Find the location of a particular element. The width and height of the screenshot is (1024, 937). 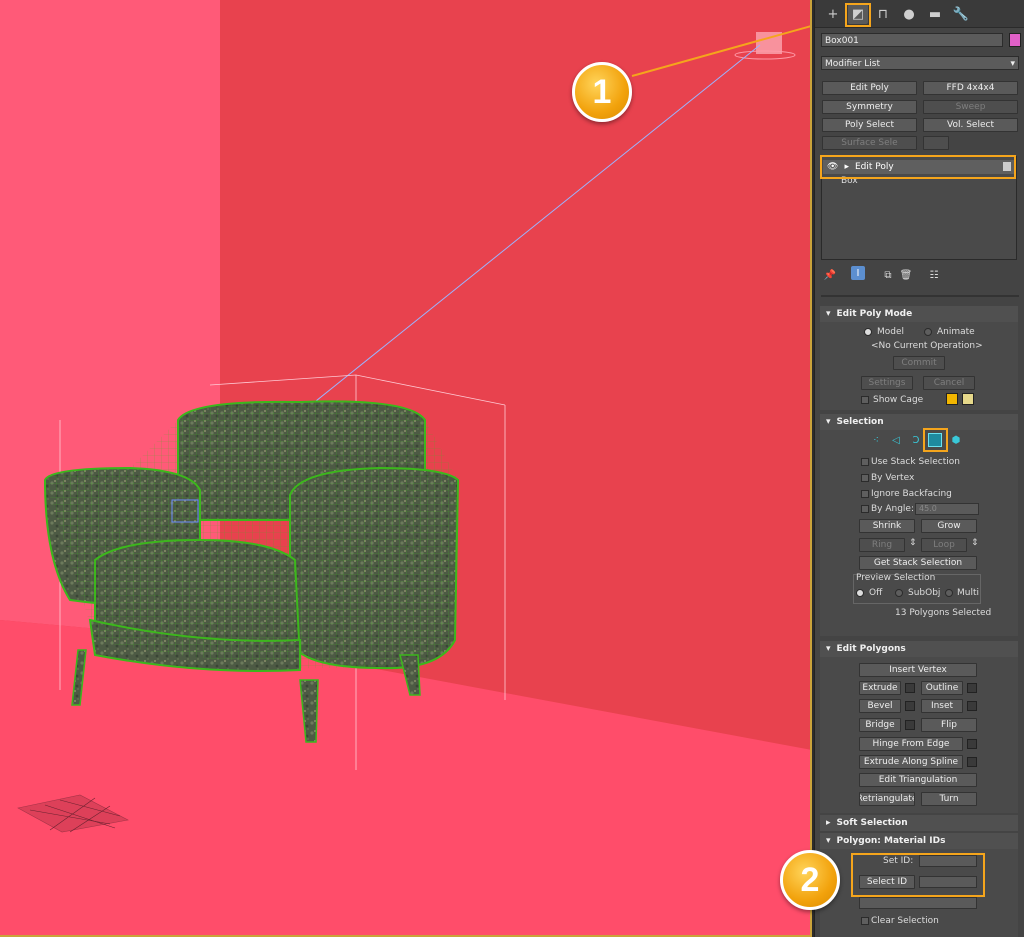

select-id-spinner is located at coordinates (948, 882).